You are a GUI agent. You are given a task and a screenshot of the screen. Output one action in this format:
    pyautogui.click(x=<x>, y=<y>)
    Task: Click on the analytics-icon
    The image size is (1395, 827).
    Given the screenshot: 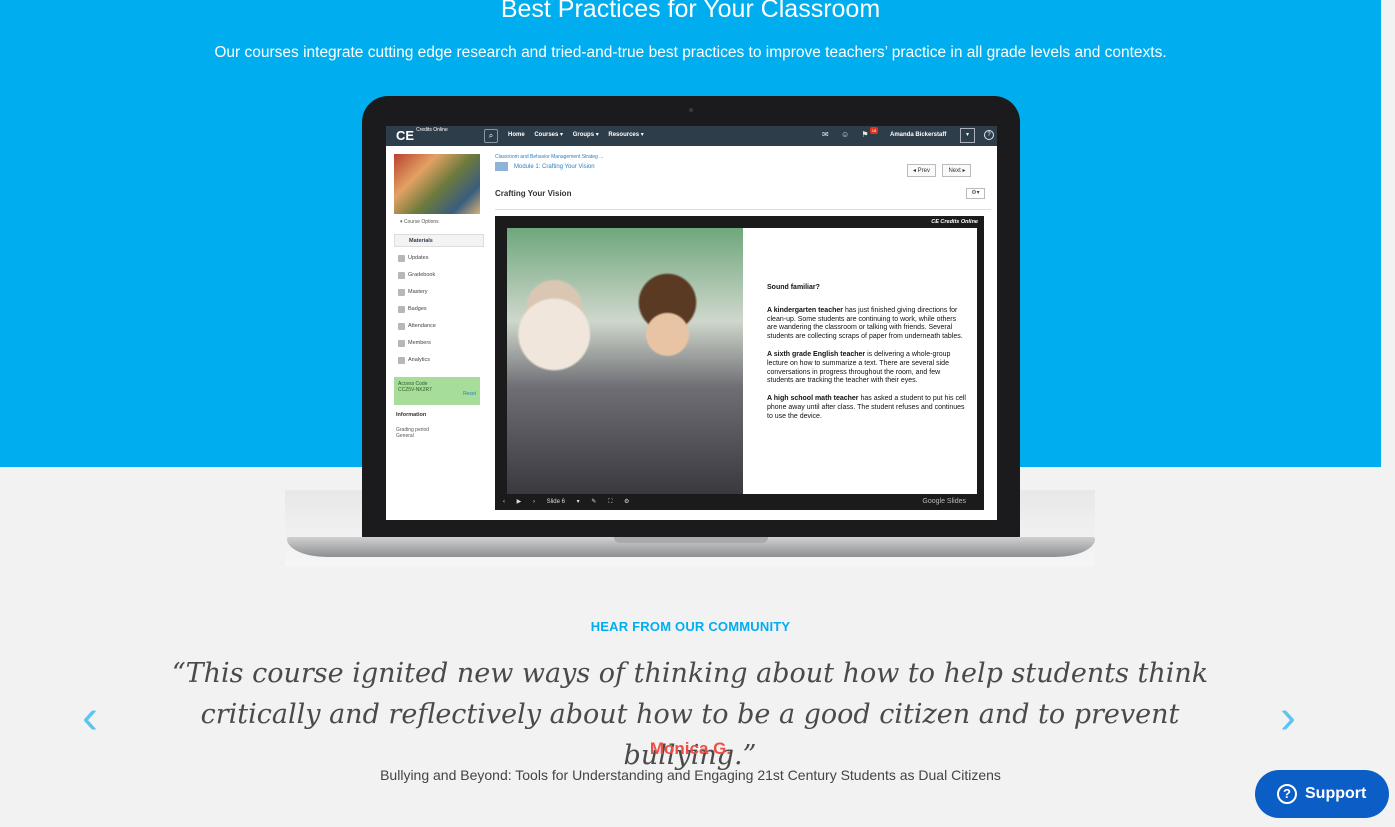 What is the action you would take?
    pyautogui.click(x=401, y=360)
    